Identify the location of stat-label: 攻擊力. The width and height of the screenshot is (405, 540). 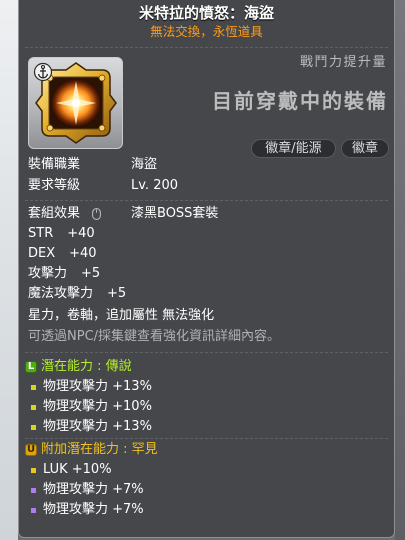
(48, 273).